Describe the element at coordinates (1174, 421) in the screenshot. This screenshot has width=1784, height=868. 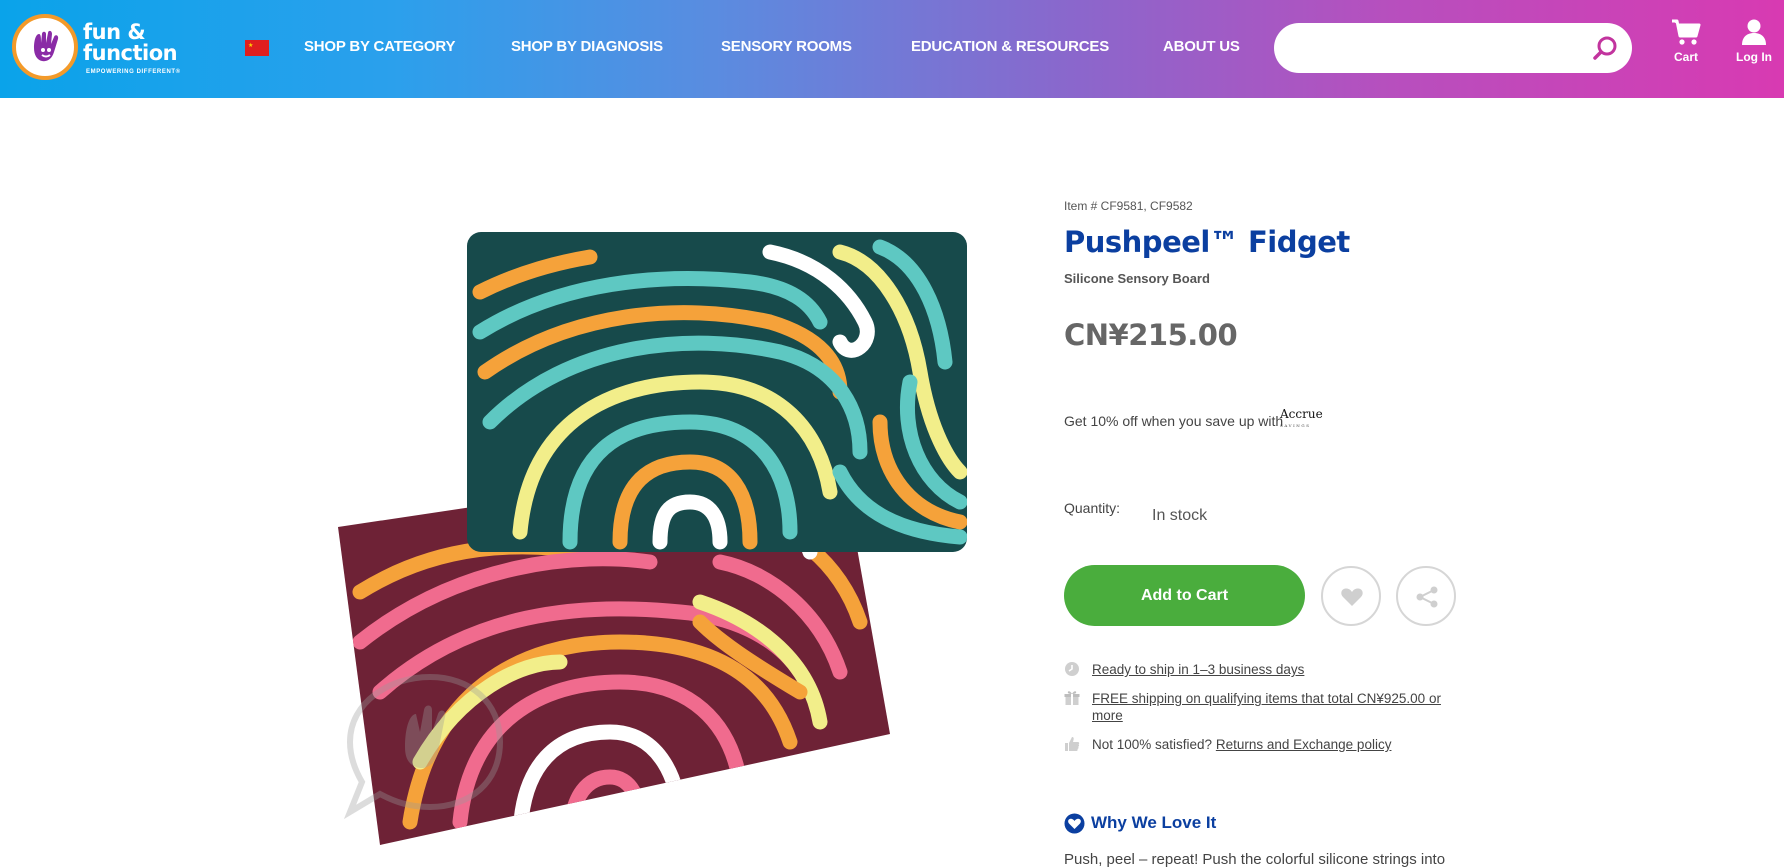
I see `accrue-promo-text: Get 10% off when you save up with` at that location.